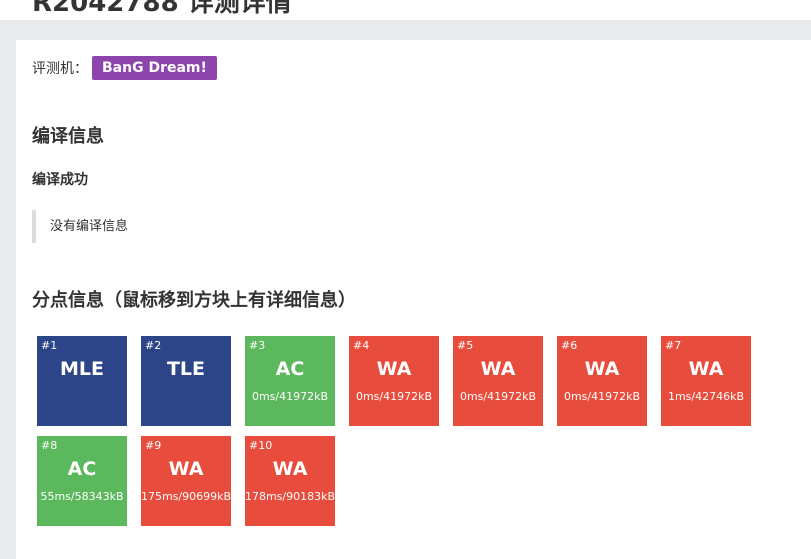  I want to click on page-title: R2042788 详测详情, so click(162, 9).